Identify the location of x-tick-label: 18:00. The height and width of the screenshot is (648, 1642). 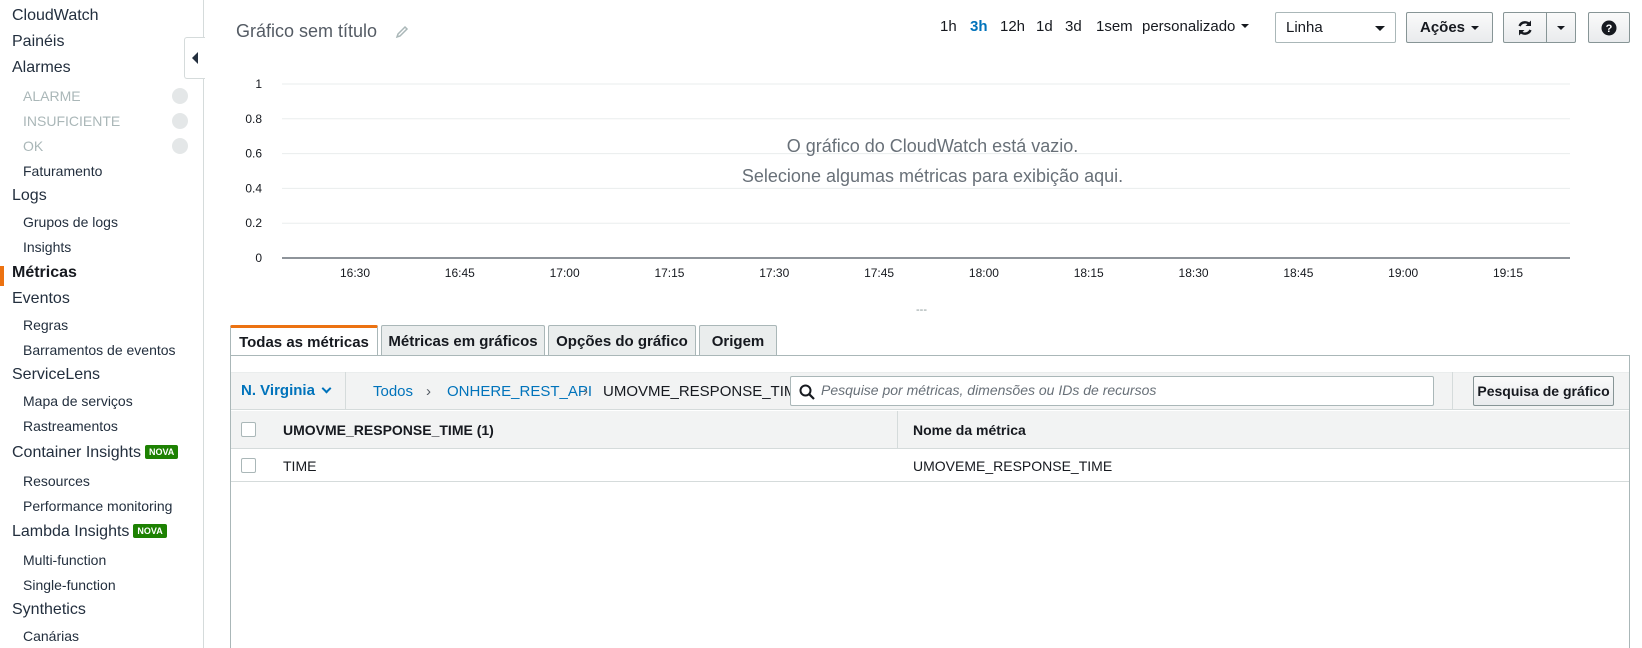
(984, 273).